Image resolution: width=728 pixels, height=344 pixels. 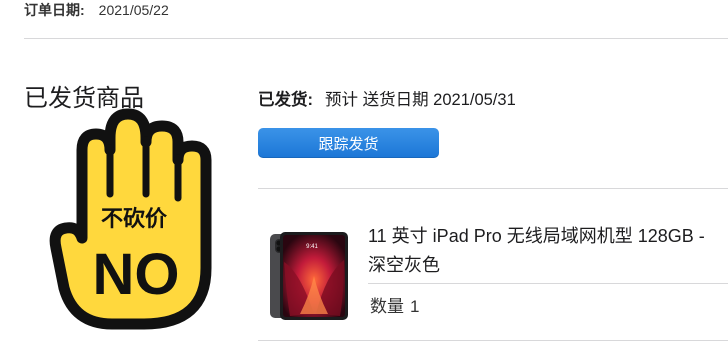 I want to click on ipad-pro-image: 9:41, so click(x=310, y=279).